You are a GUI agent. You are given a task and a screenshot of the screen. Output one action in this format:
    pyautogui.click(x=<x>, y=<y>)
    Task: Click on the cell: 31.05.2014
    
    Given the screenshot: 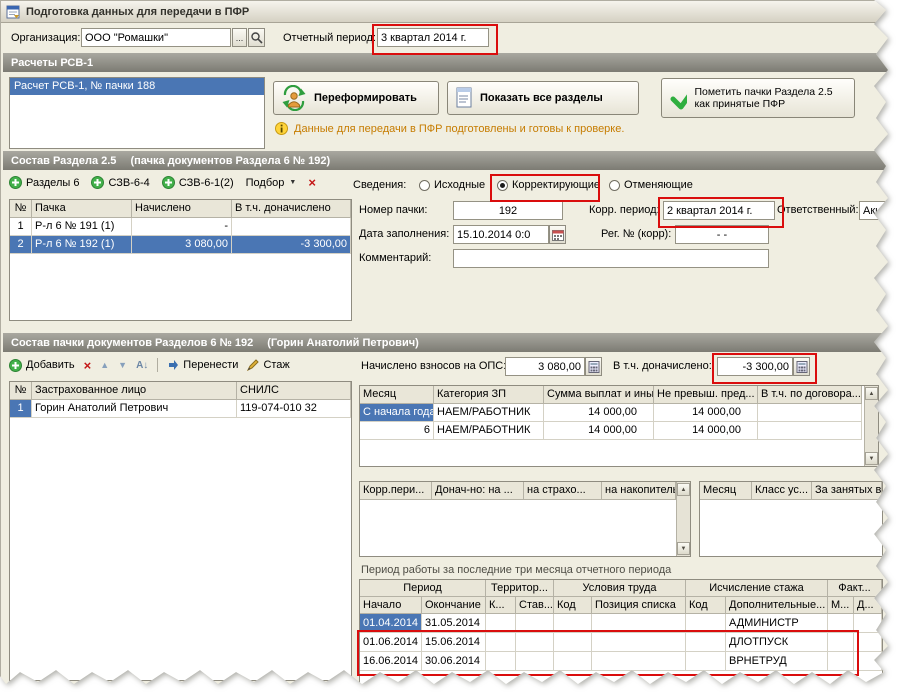 What is the action you would take?
    pyautogui.click(x=454, y=623)
    